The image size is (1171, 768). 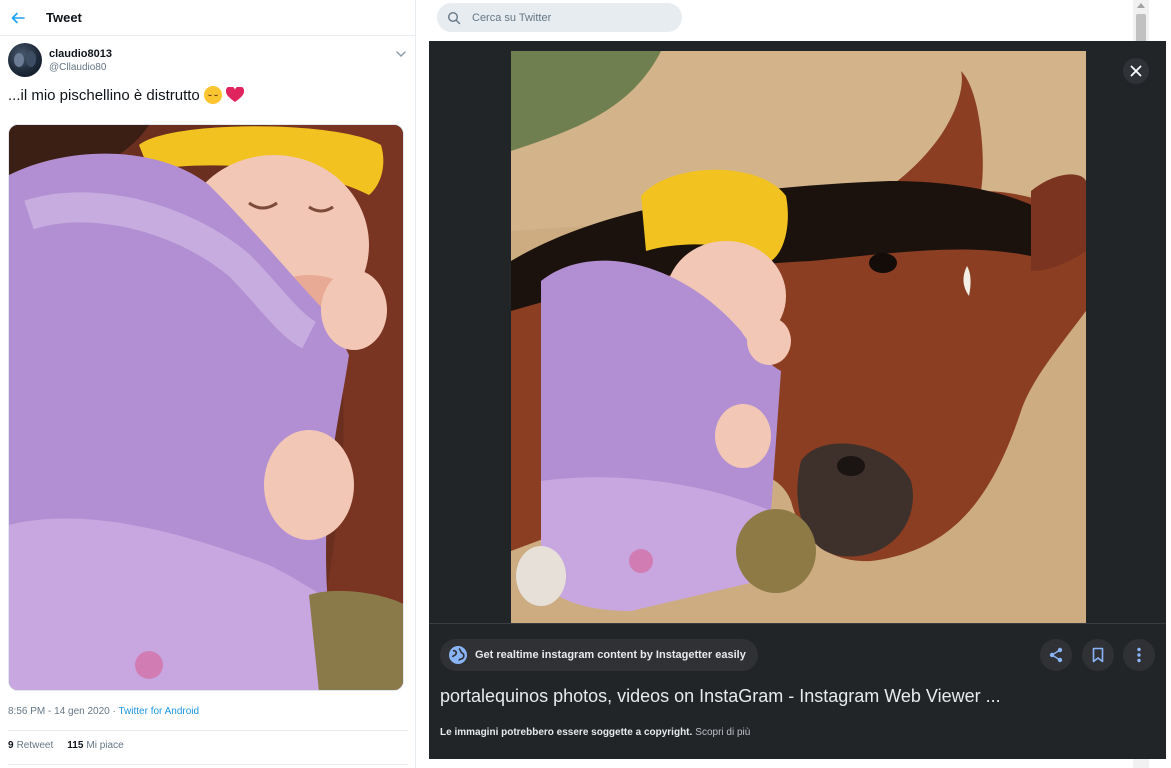 I want to click on retweet-label: Retweet, so click(x=35, y=745).